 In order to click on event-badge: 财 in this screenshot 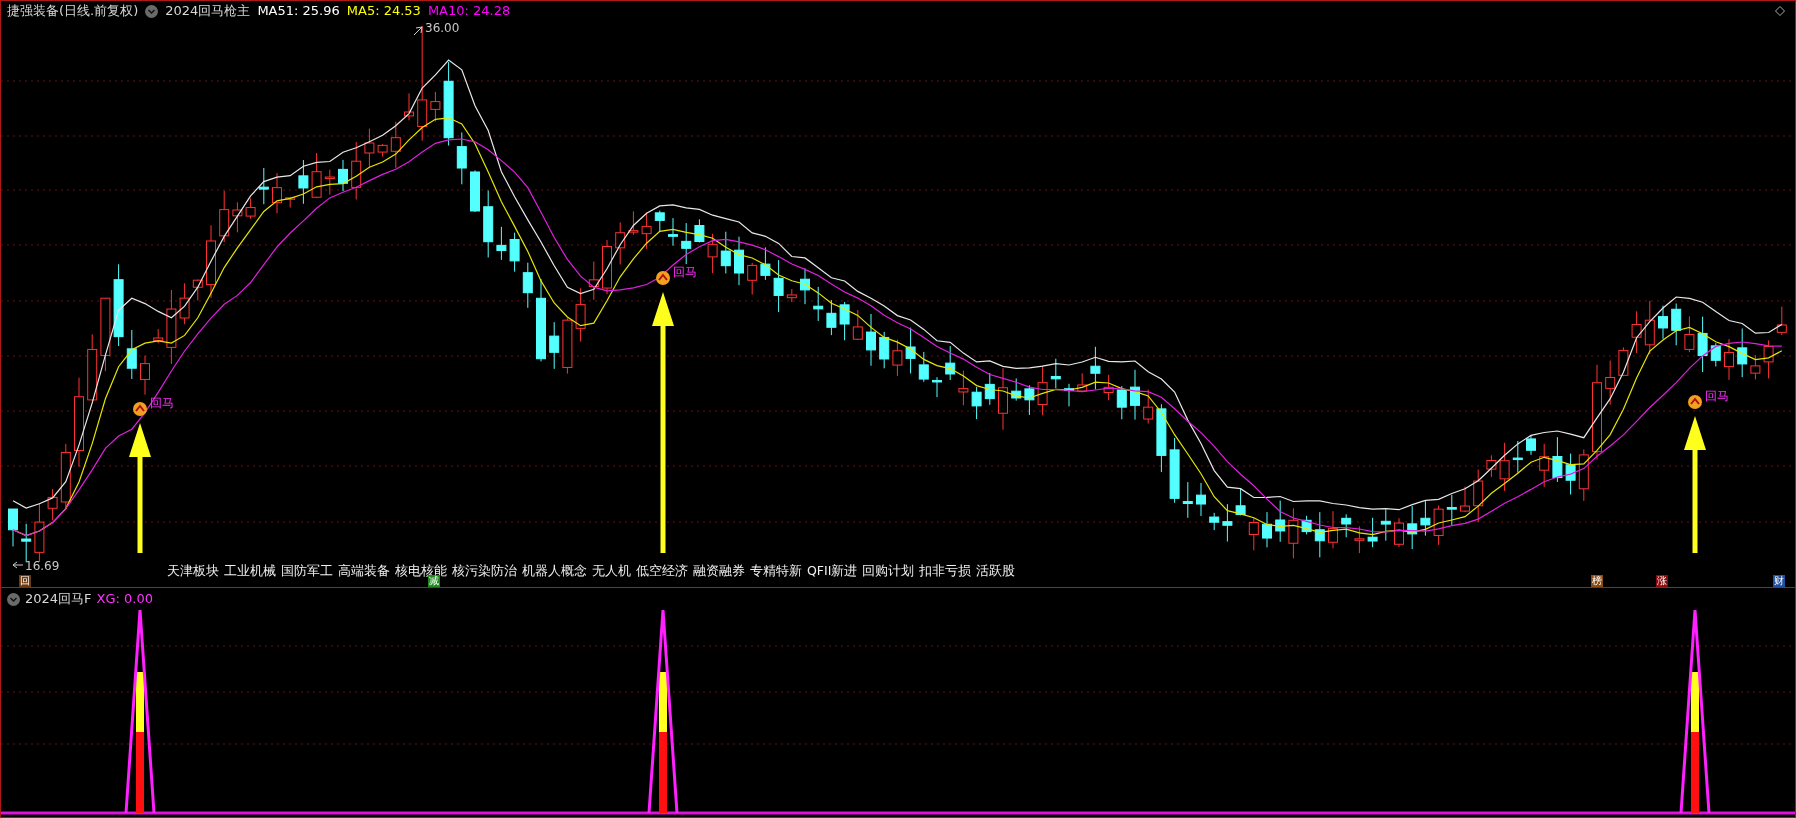, I will do `click(1779, 581)`.